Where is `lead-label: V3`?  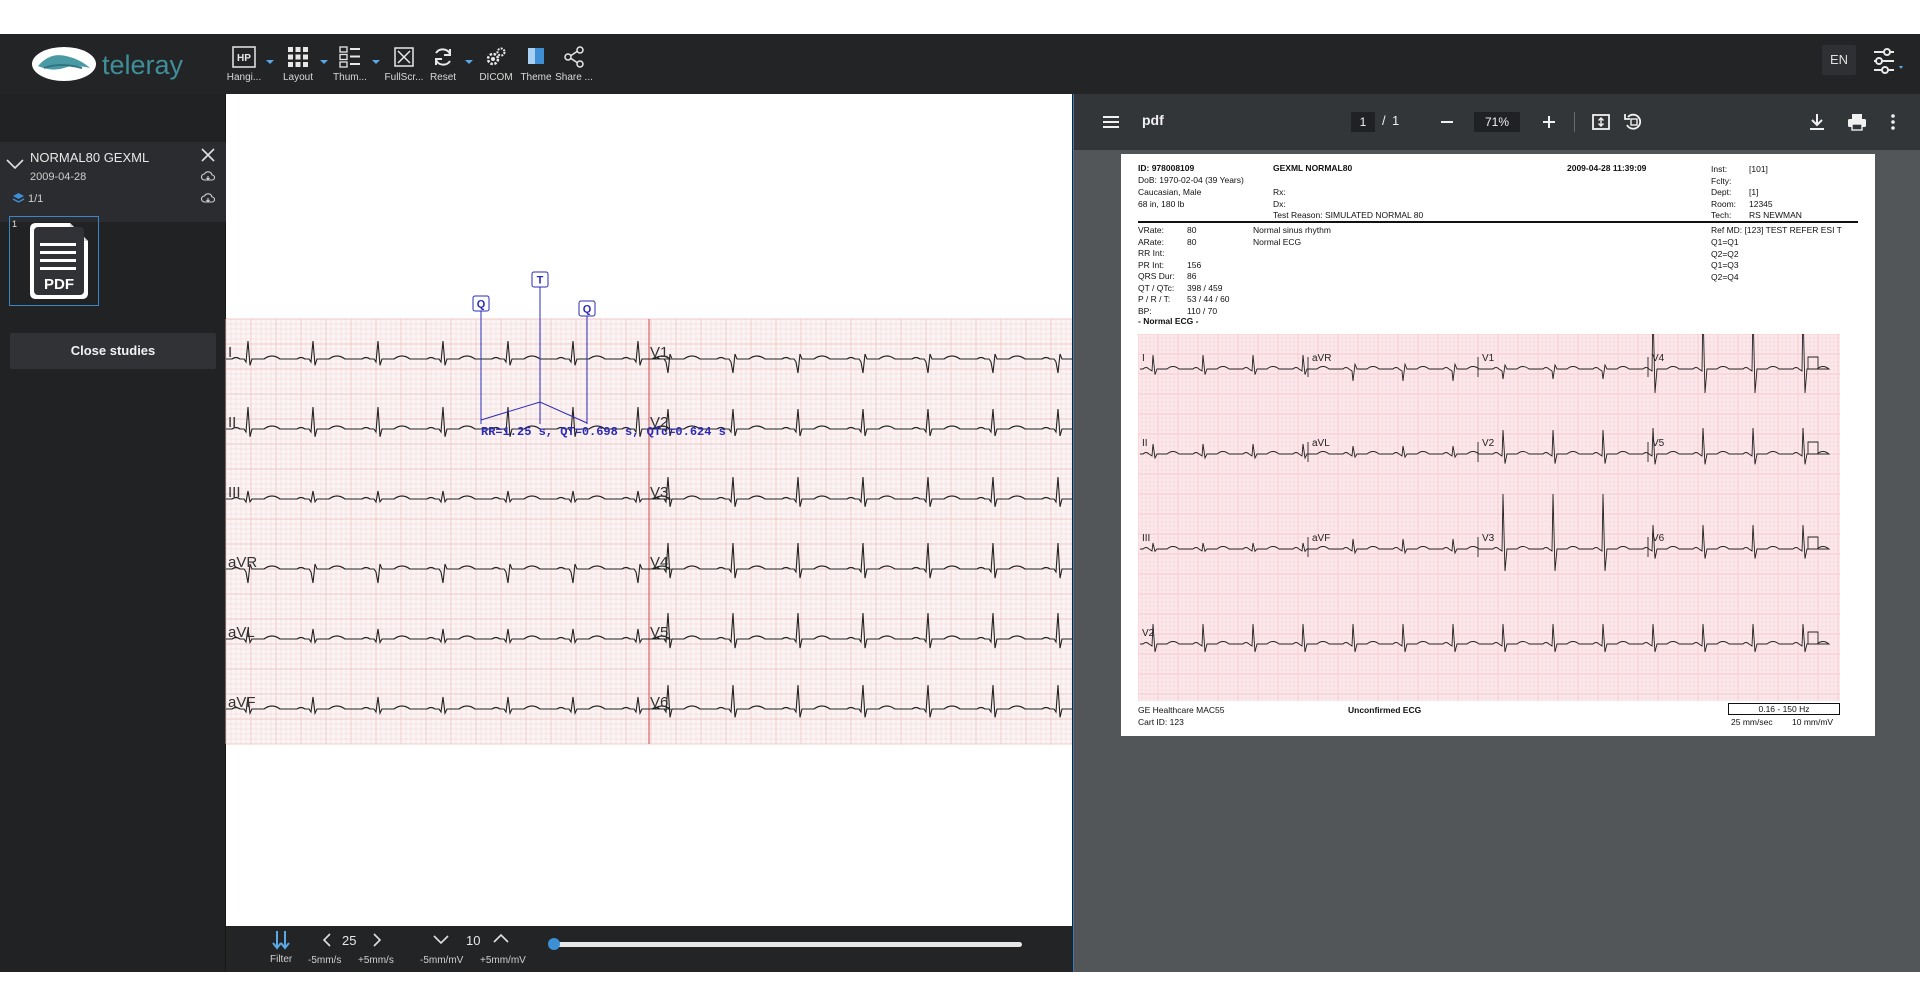 lead-label: V3 is located at coordinates (659, 492).